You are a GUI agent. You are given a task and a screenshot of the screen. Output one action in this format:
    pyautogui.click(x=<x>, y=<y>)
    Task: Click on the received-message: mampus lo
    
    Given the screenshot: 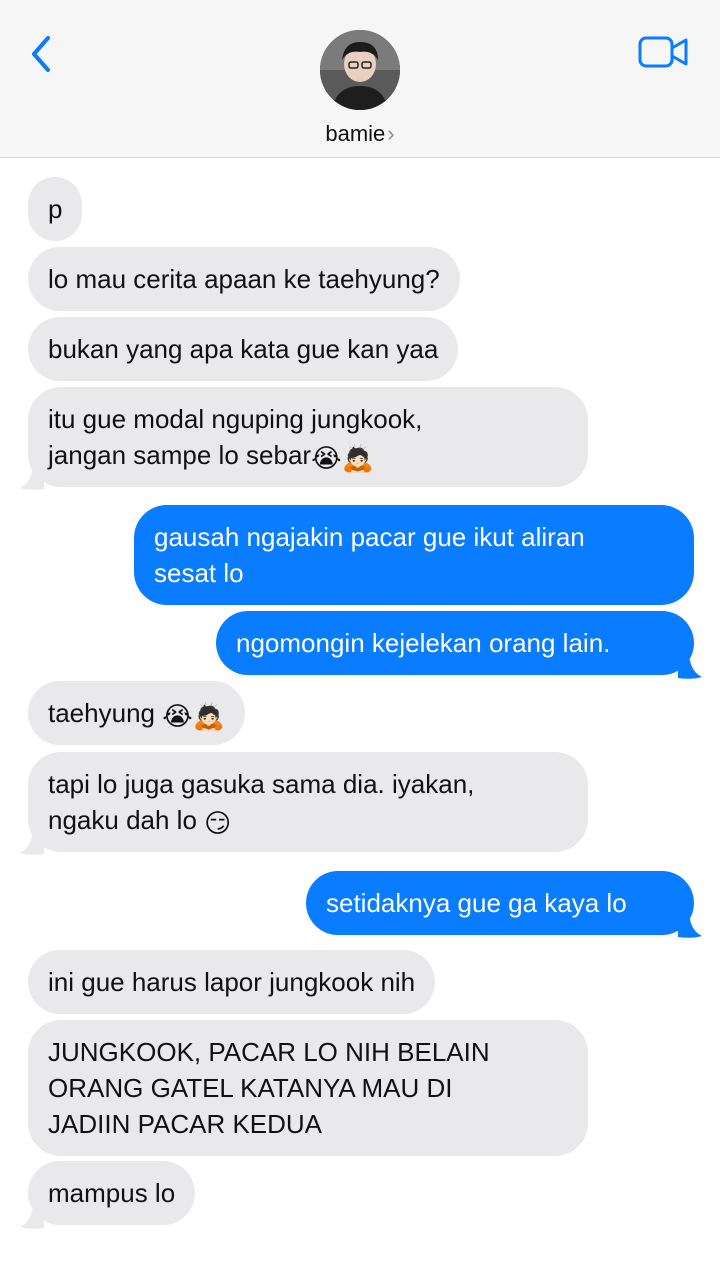 What is the action you would take?
    pyautogui.click(x=112, y=1193)
    